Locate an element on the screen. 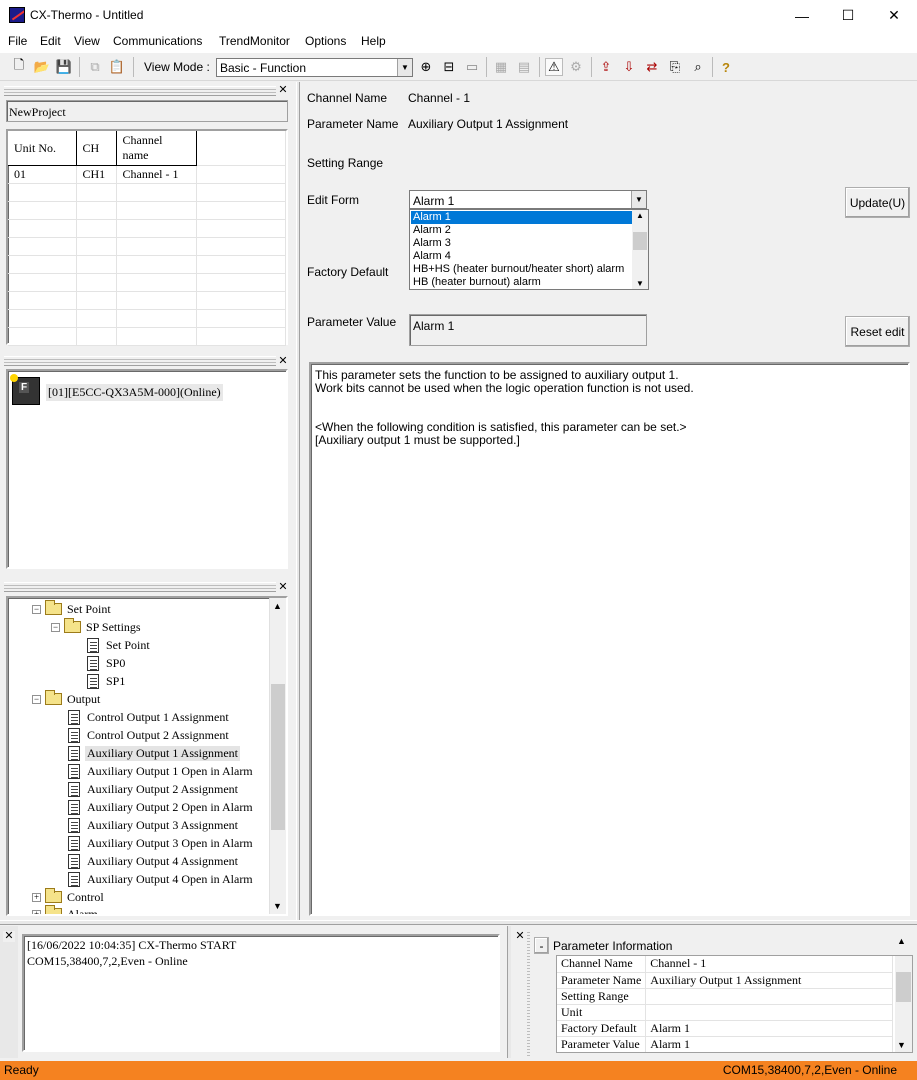 The height and width of the screenshot is (1080, 917). copy-icon: ⧉ is located at coordinates (95, 67).